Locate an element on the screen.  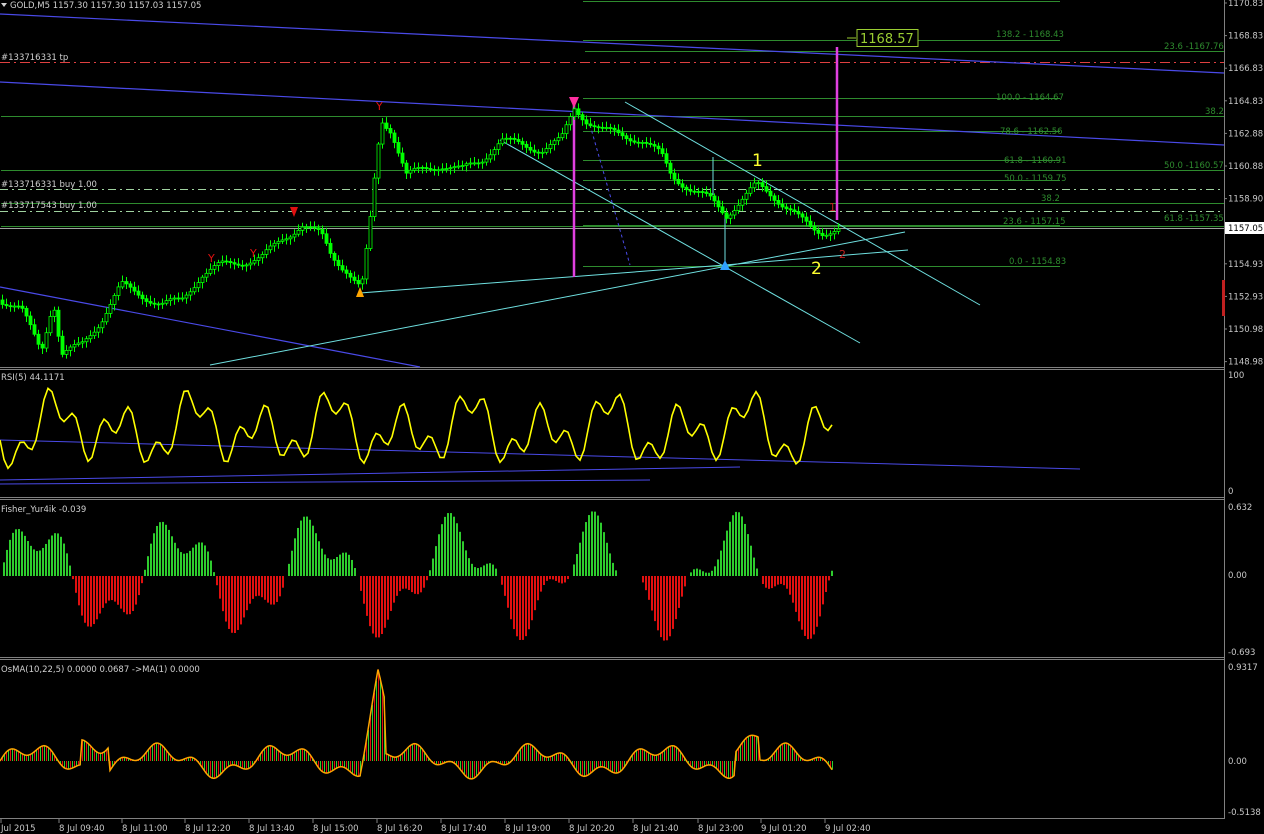
rsi-tick-100: 100 is located at coordinates (1236, 376).